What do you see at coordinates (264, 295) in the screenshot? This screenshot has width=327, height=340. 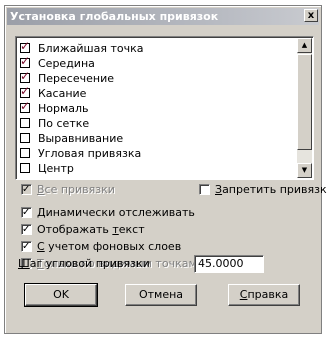 I see `help-button: Справка` at bounding box center [264, 295].